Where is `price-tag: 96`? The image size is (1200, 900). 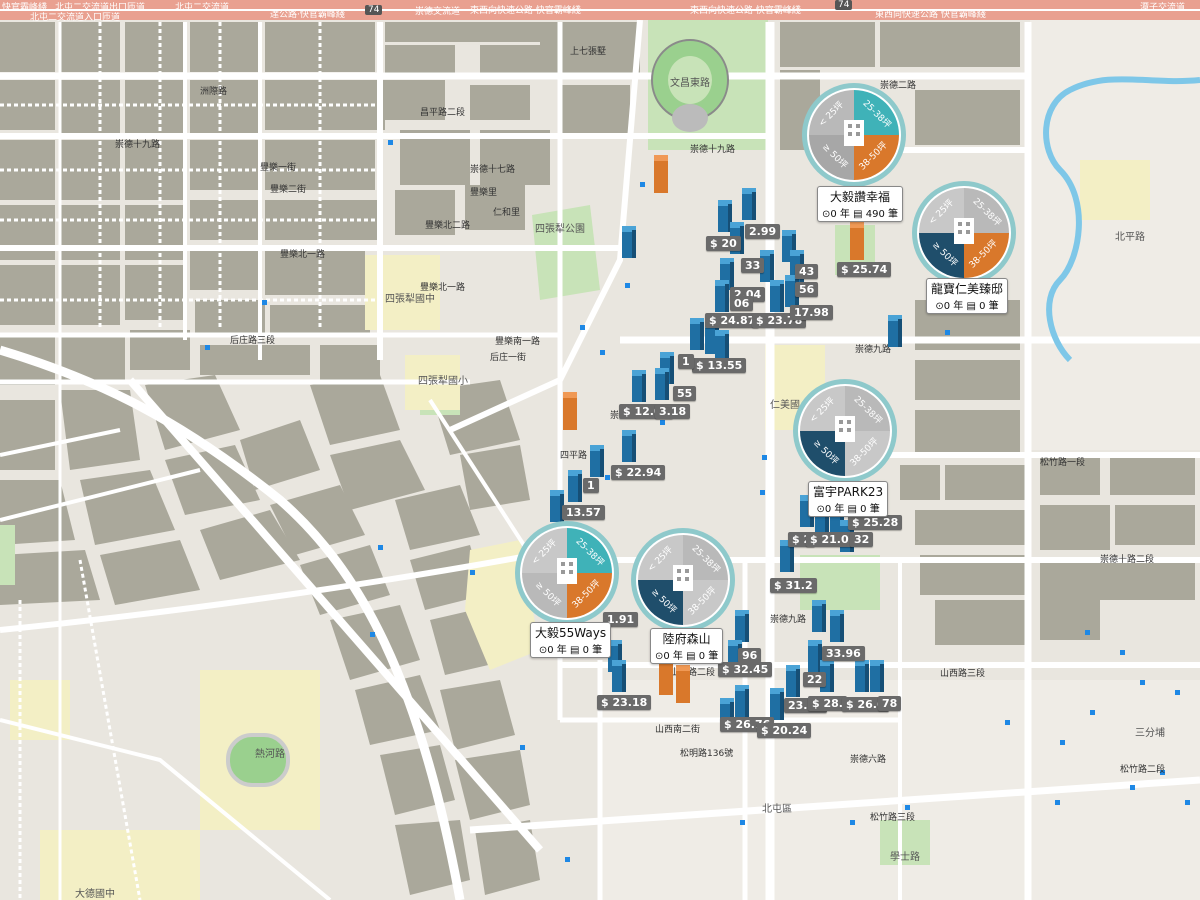
price-tag: 96 is located at coordinates (750, 655).